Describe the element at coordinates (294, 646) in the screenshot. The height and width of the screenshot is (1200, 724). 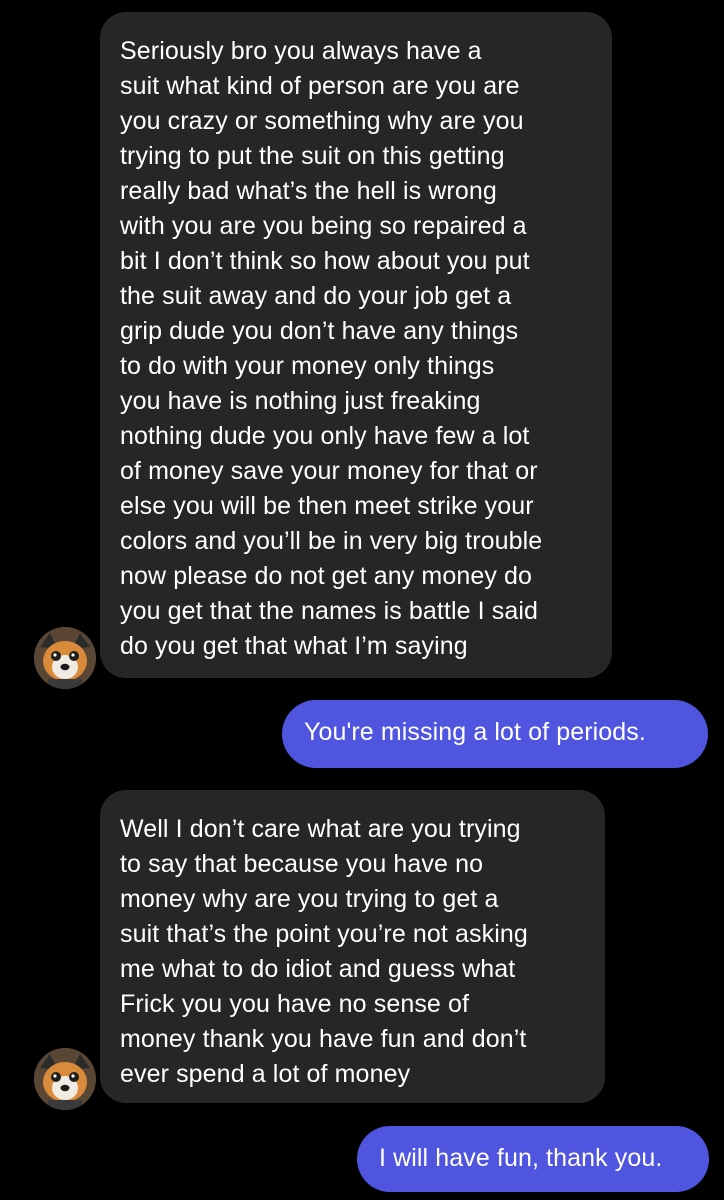
I see `message-text-line: do you get that what I’m saying` at that location.